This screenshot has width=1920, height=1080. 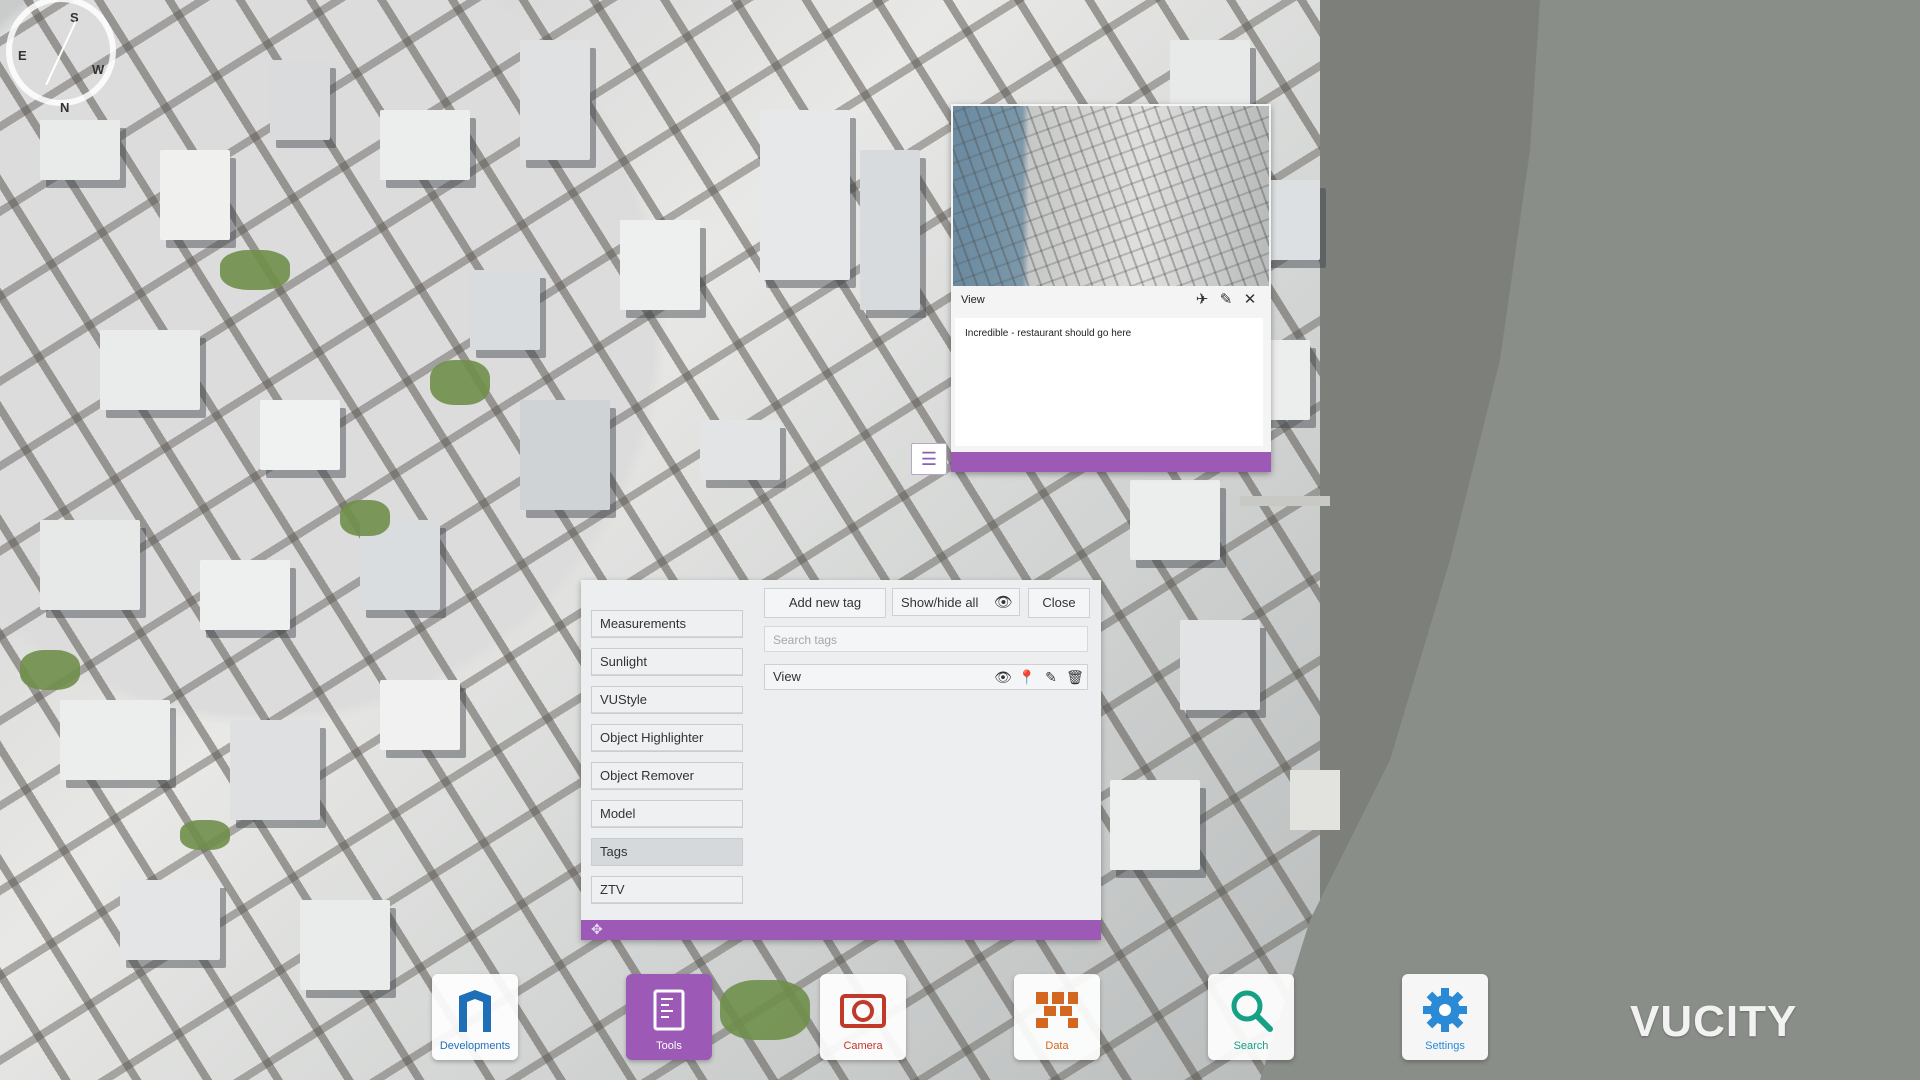 I want to click on menu-item-vustyle: VUStyle, so click(x=667, y=700).